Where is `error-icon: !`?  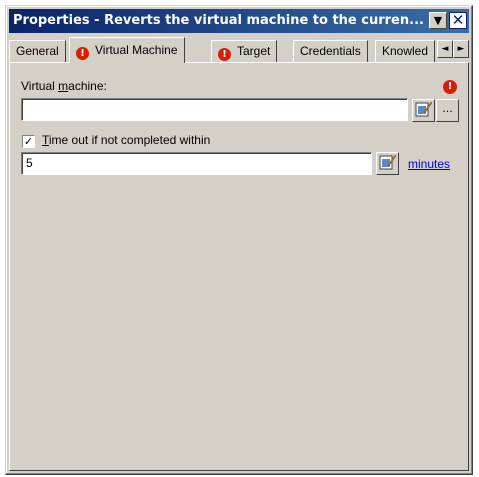 error-icon: ! is located at coordinates (450, 87).